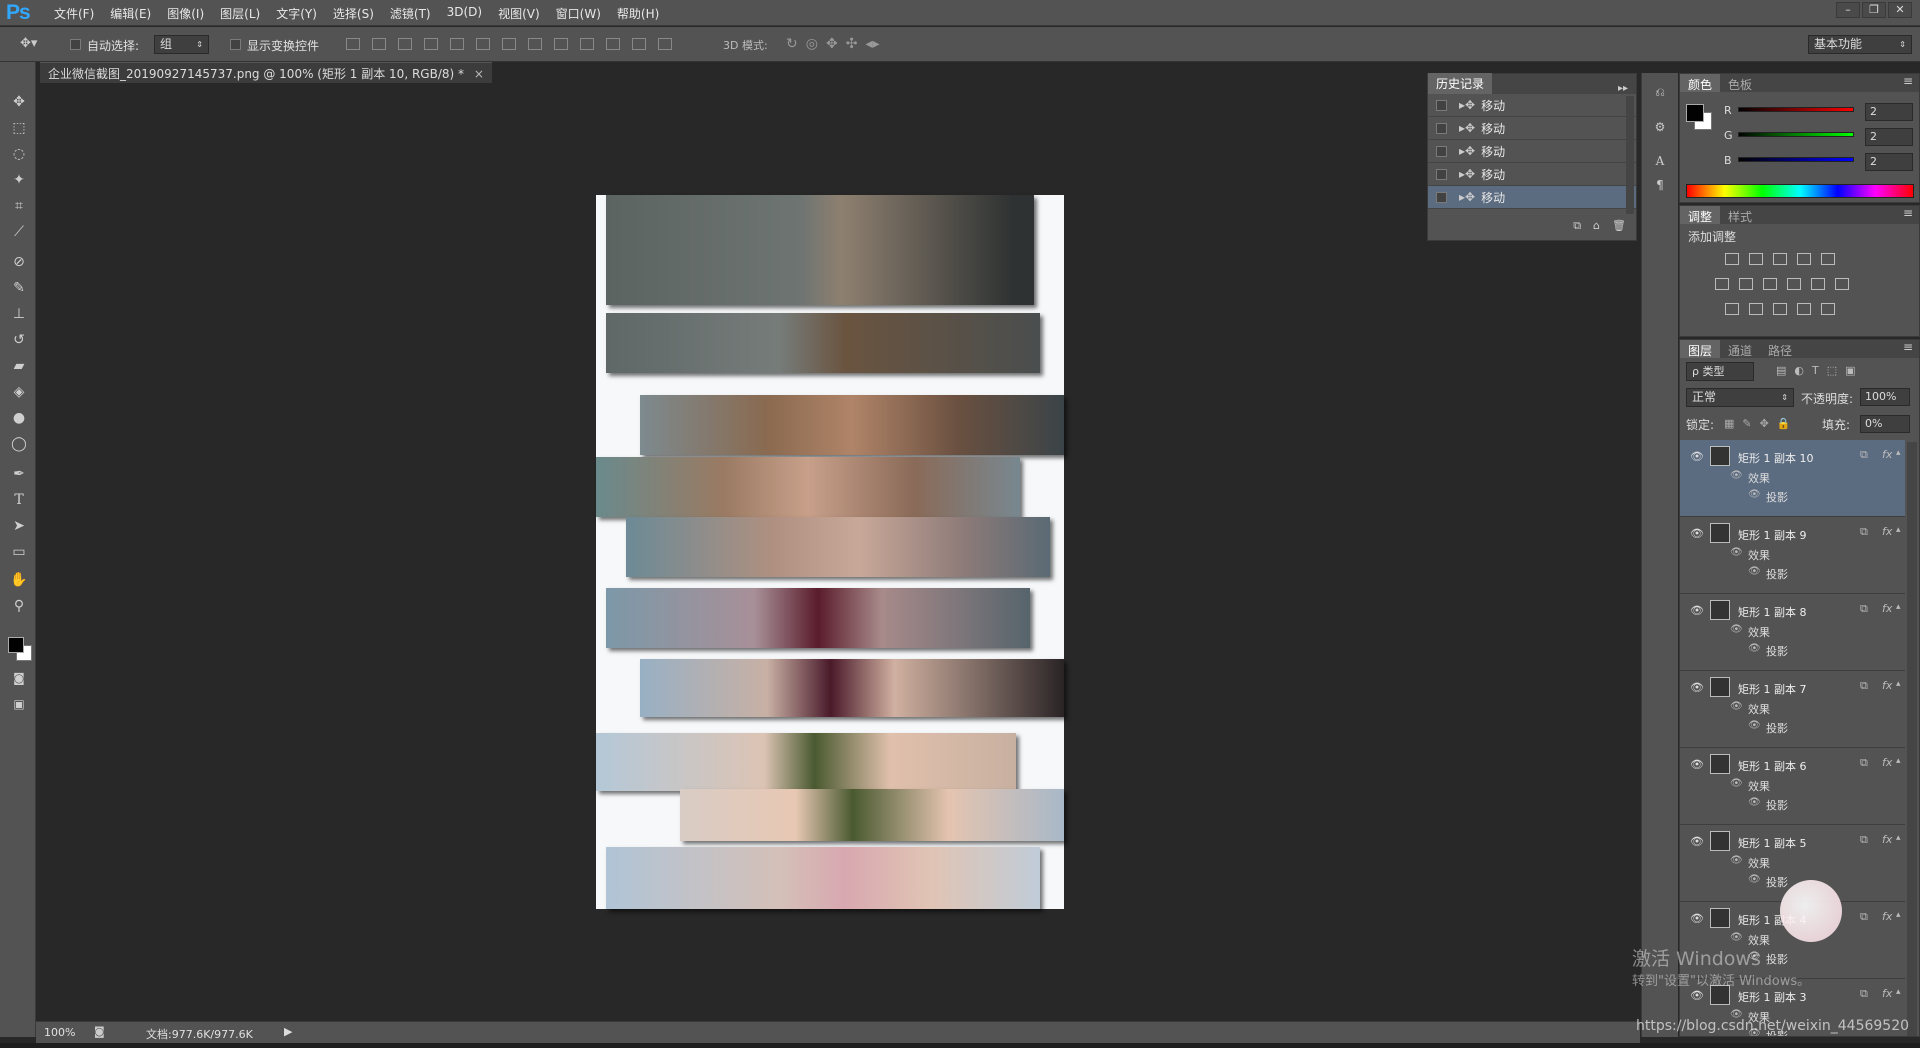  I want to click on lock-all-icon: 🔒, so click(1784, 423).